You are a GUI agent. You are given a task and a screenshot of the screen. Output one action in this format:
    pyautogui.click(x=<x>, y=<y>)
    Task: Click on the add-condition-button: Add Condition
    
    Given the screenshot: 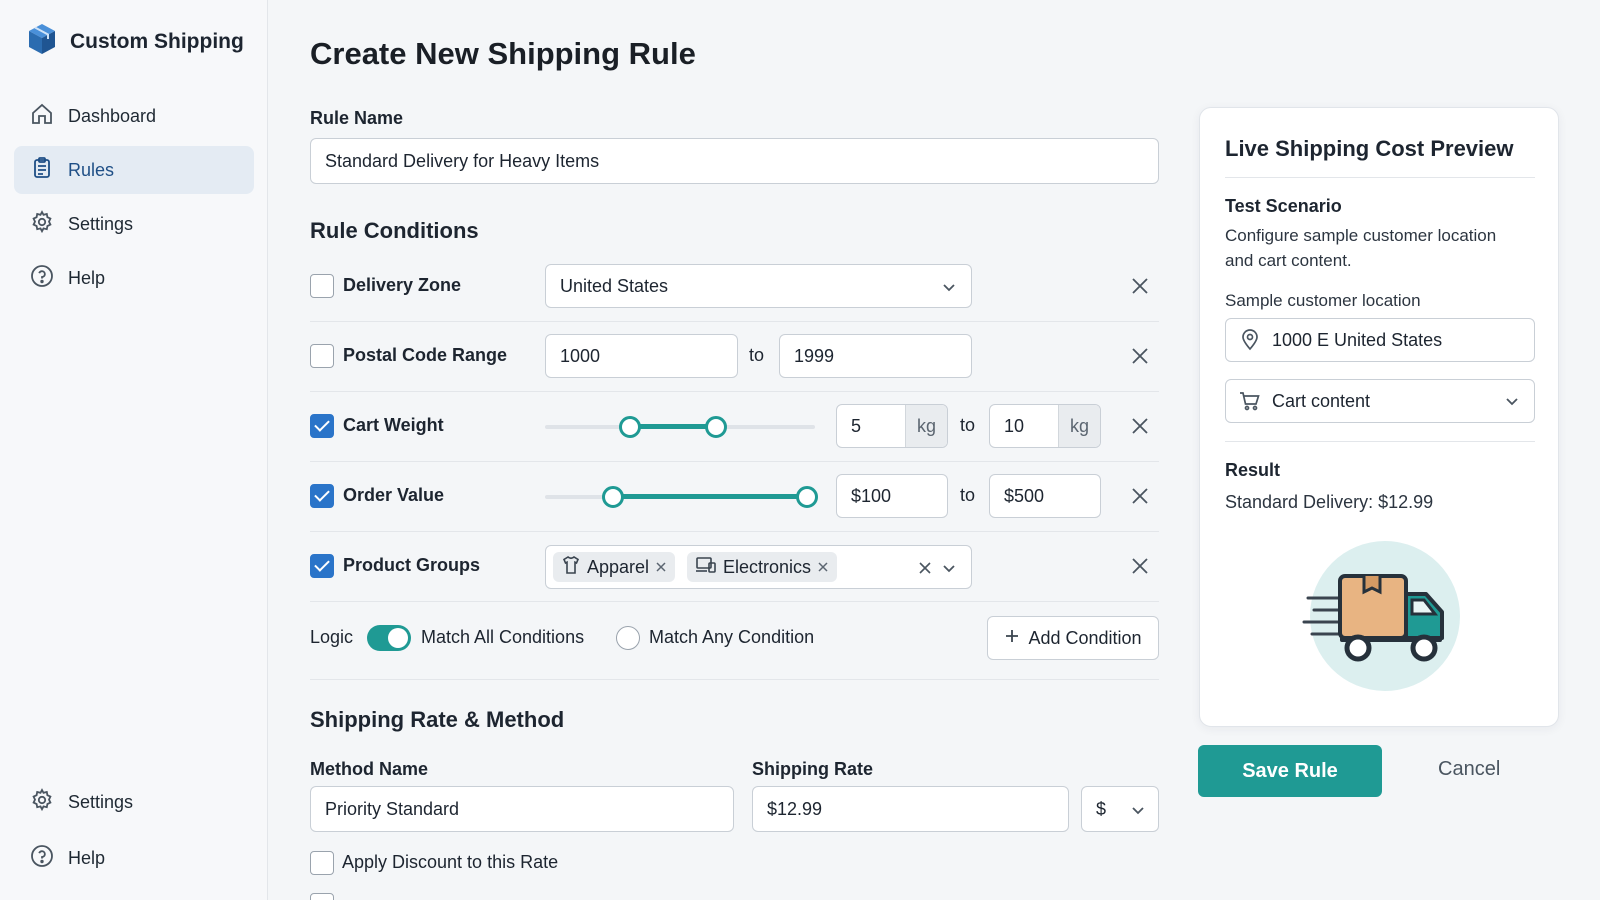 What is the action you would take?
    pyautogui.click(x=1073, y=638)
    